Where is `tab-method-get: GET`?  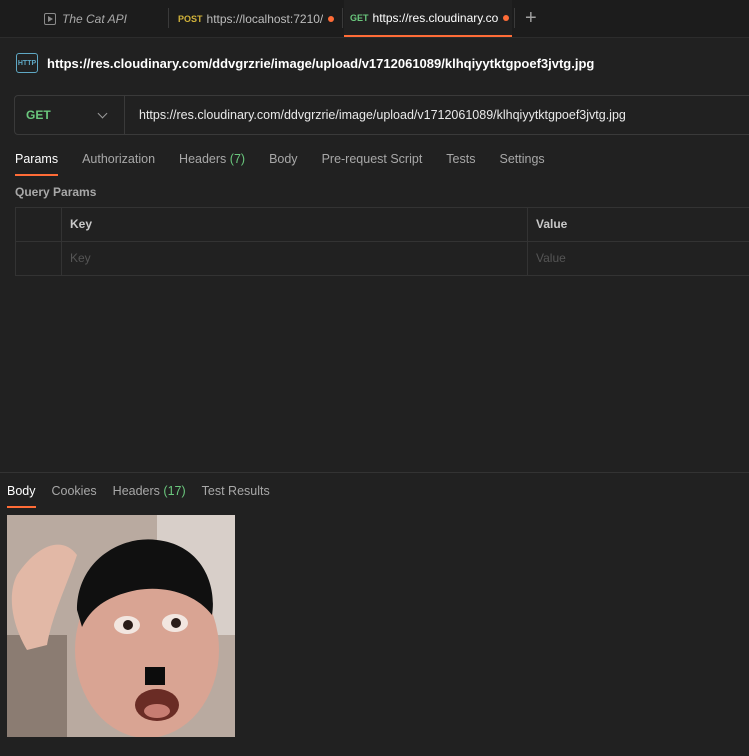 tab-method-get: GET is located at coordinates (359, 17).